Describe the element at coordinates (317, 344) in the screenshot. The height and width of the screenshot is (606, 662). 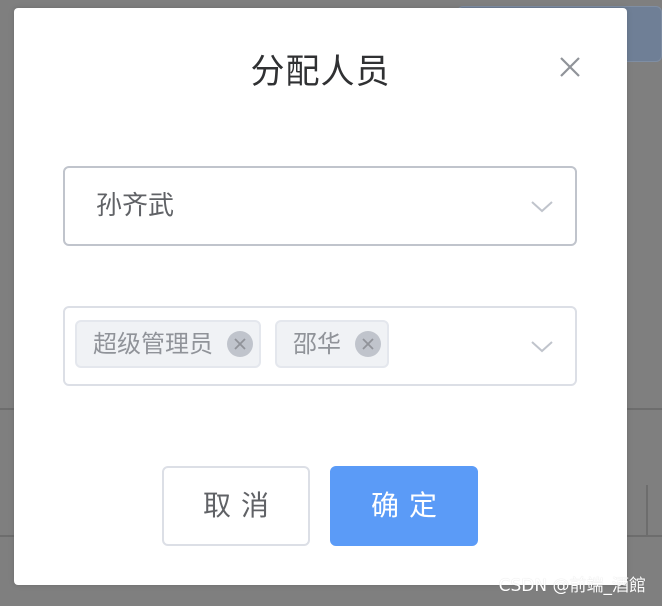
I see `tag-label: 邵华` at that location.